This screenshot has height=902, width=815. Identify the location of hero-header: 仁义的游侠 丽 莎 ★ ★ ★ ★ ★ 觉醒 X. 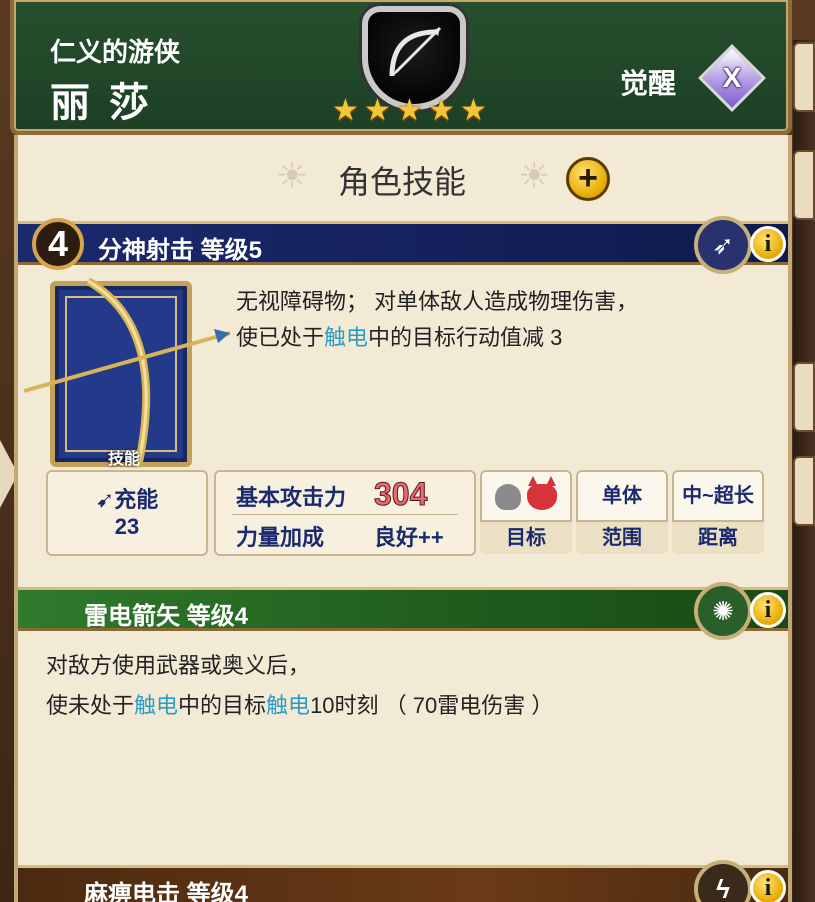
(401, 67).